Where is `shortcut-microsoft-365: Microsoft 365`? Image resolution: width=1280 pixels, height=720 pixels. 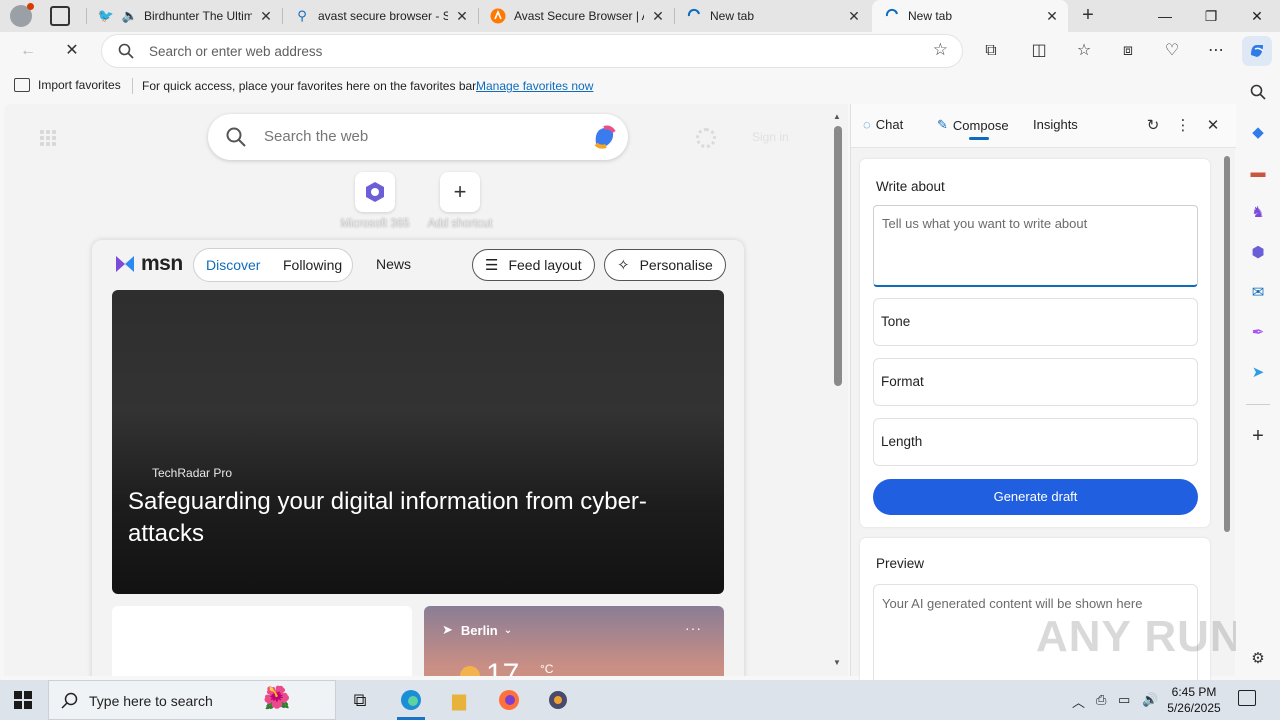
shortcut-microsoft-365: Microsoft 365 is located at coordinates (375, 201).